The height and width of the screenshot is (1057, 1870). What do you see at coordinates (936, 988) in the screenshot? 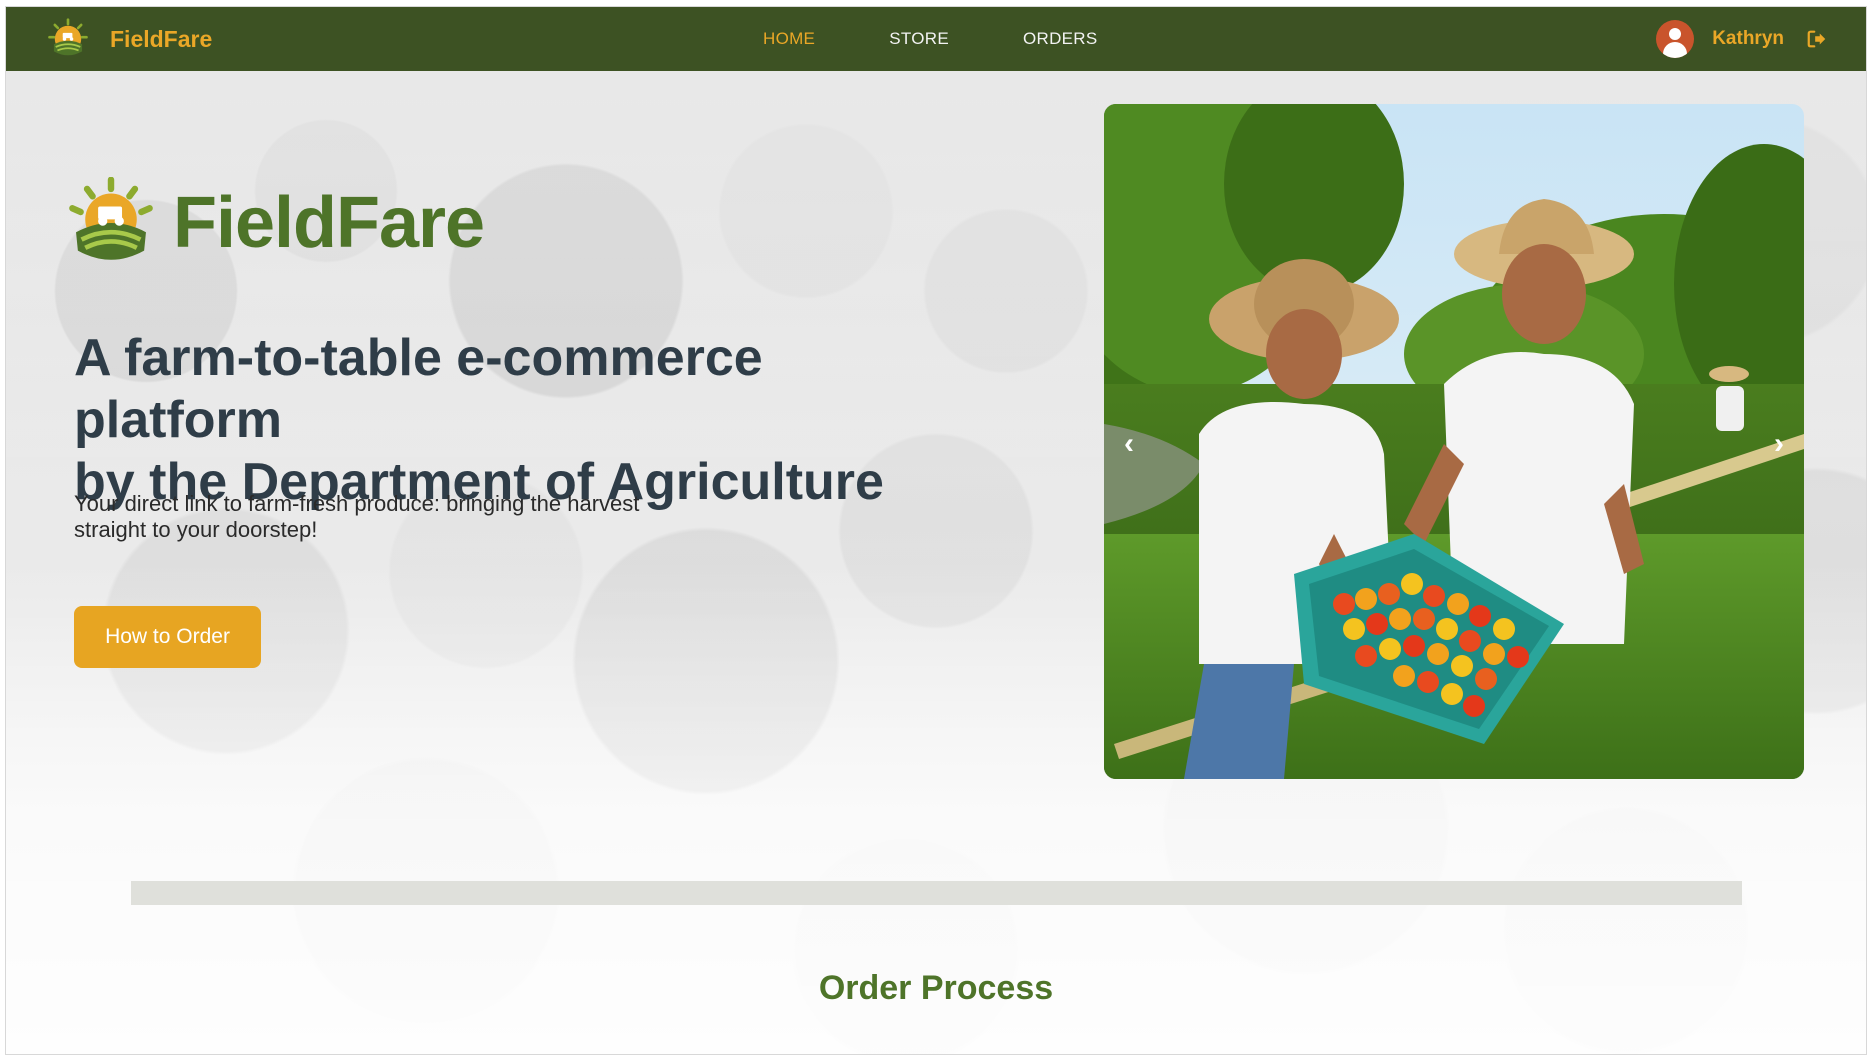
I see `order-process-heading: Order Process` at bounding box center [936, 988].